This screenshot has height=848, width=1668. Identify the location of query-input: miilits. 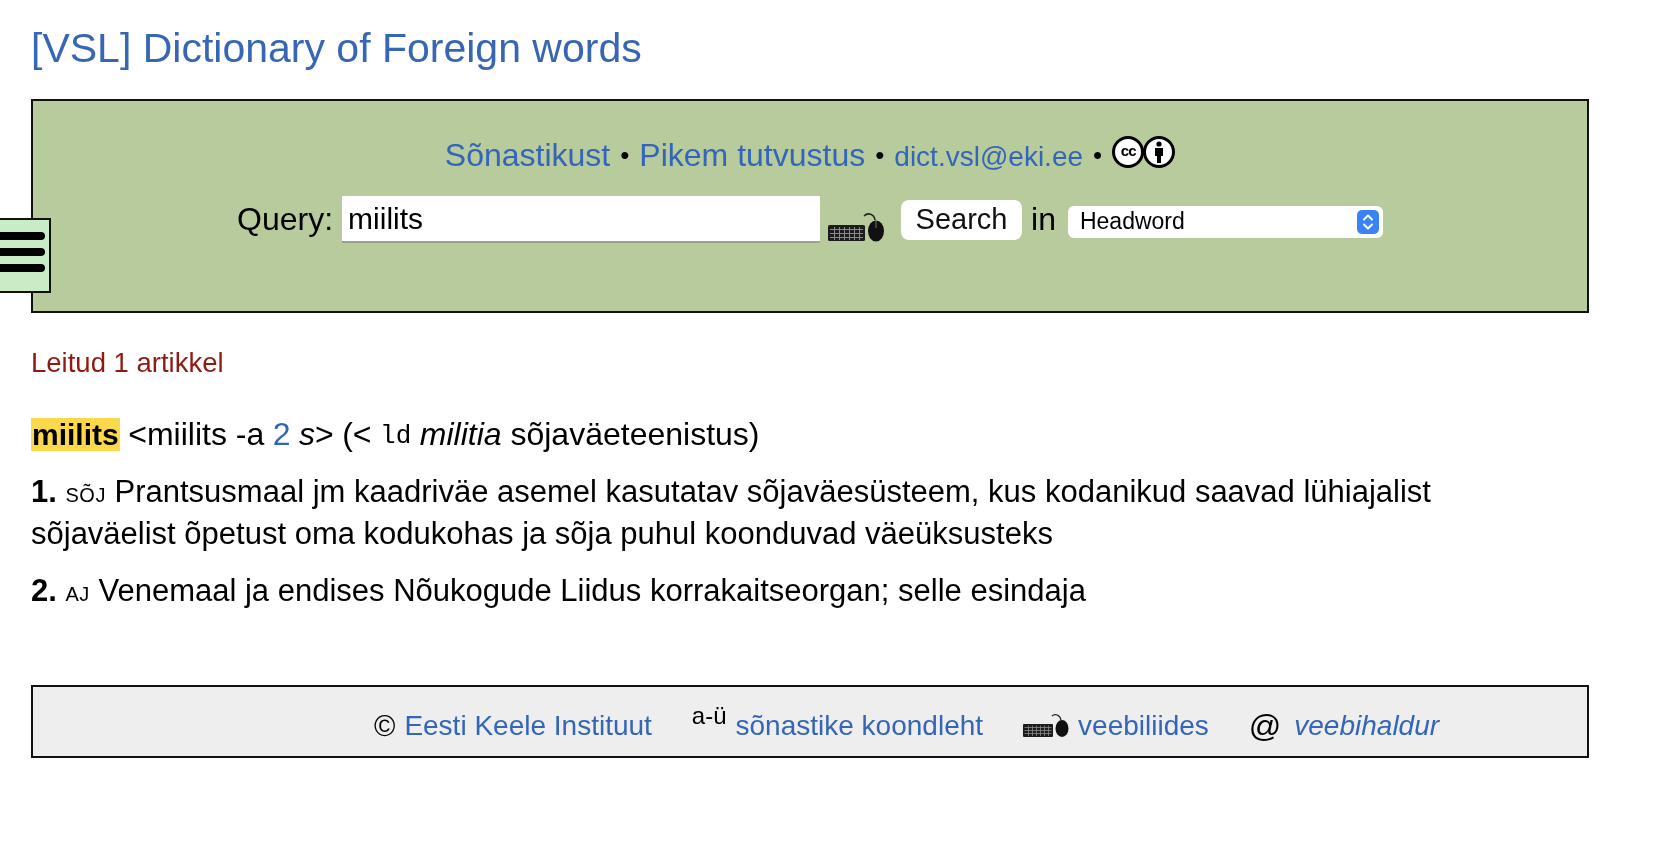
(581, 219).